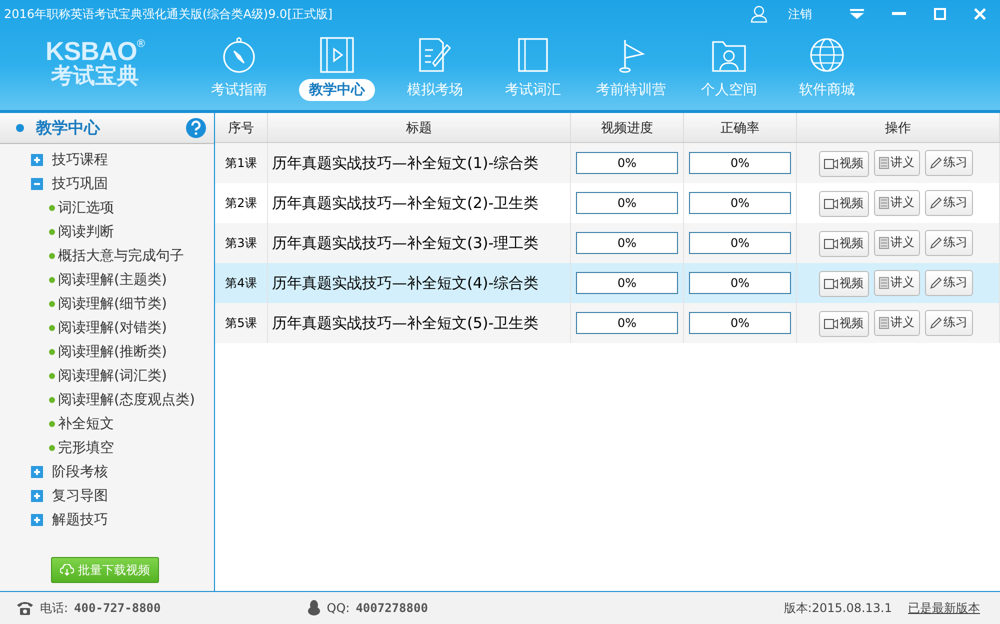 Image resolution: width=1000 pixels, height=624 pixels. What do you see at coordinates (405, 243) in the screenshot?
I see `lesson-title: 历年真题实战技巧—补全短文(3)-理工类` at bounding box center [405, 243].